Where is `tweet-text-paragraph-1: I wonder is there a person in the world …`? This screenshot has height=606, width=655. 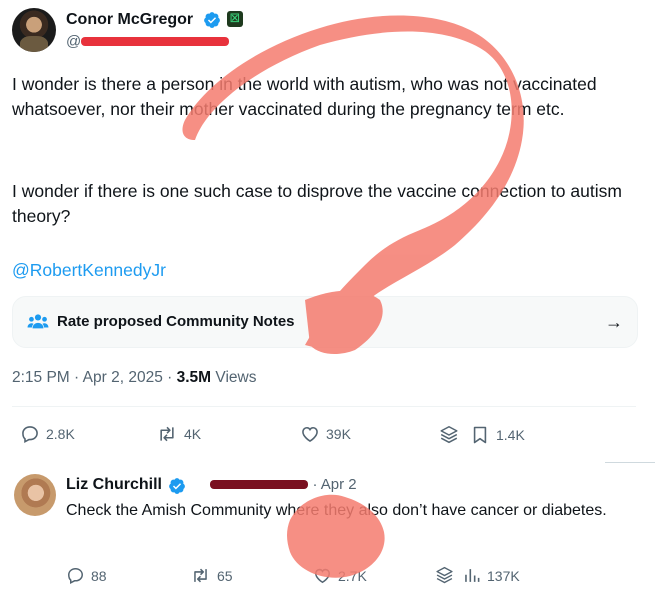
tweet-text-paragraph-1: I wonder is there a person in the world … is located at coordinates (304, 96).